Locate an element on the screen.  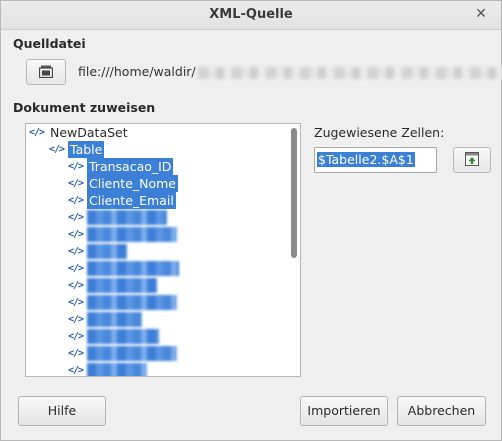
assigned-cells-field: $Tabelle2.$A$1 is located at coordinates (375, 160).